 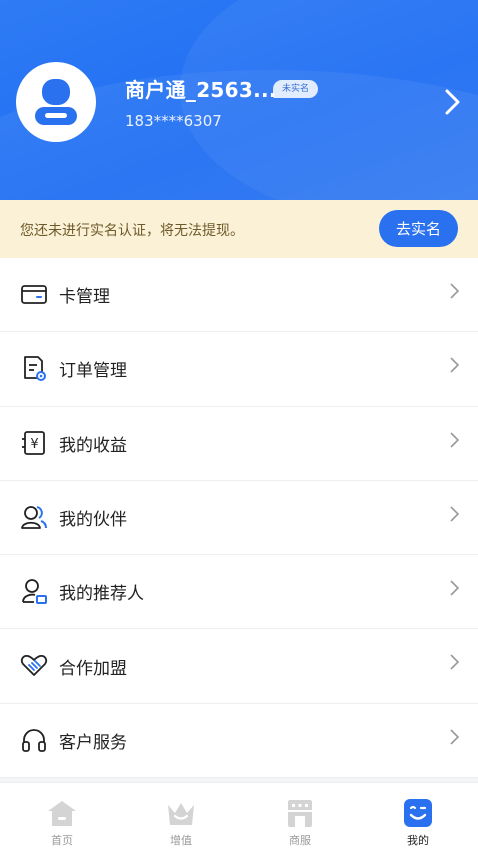 What do you see at coordinates (84, 297) in the screenshot?
I see `menu-item-label: 卡管理` at bounding box center [84, 297].